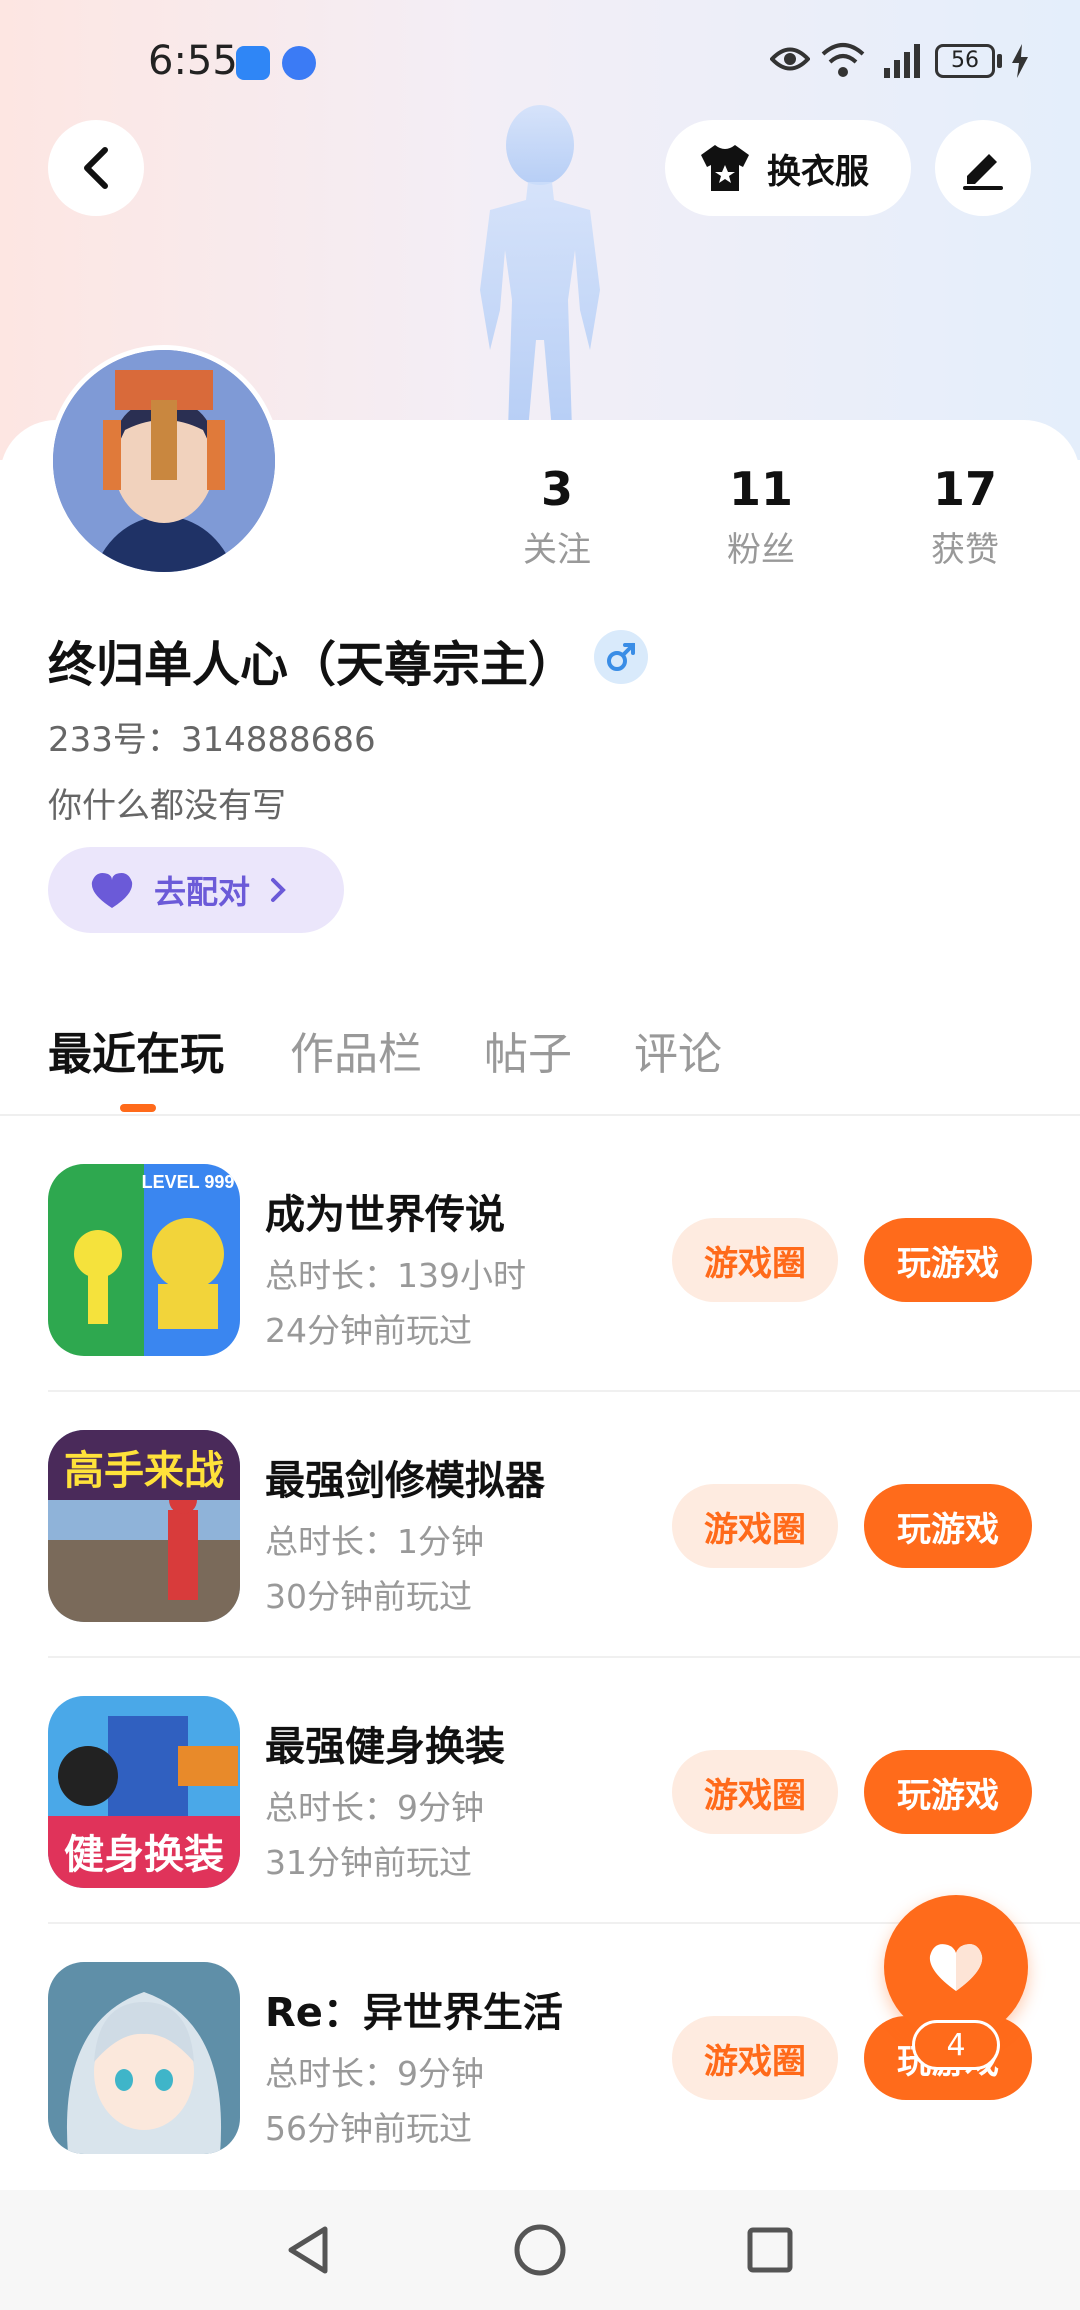  I want to click on username: 终归单人心（天尊宗主）, so click(312, 665).